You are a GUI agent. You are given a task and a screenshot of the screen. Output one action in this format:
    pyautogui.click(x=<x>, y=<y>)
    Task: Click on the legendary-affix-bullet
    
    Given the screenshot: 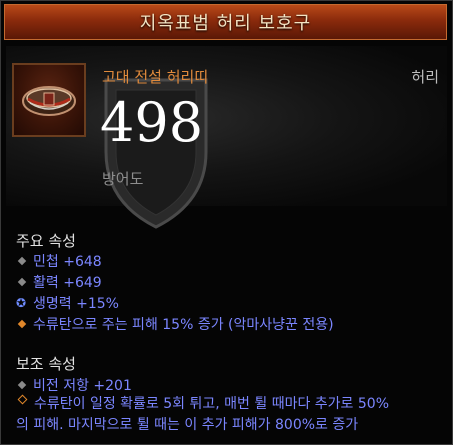 What is the action you would take?
    pyautogui.click(x=25, y=399)
    